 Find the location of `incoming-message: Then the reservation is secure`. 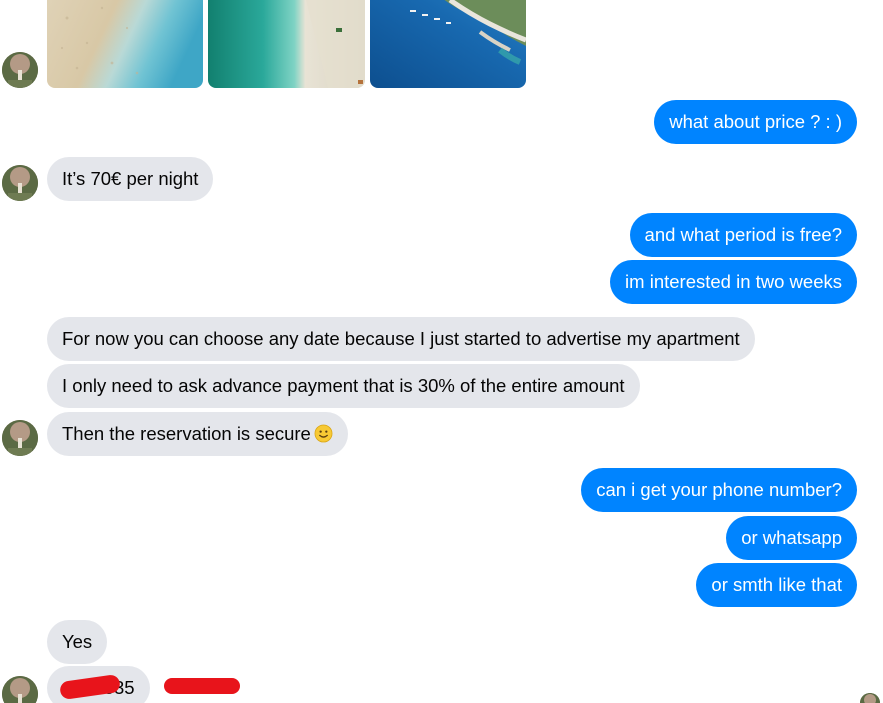

incoming-message: Then the reservation is secure is located at coordinates (197, 434).